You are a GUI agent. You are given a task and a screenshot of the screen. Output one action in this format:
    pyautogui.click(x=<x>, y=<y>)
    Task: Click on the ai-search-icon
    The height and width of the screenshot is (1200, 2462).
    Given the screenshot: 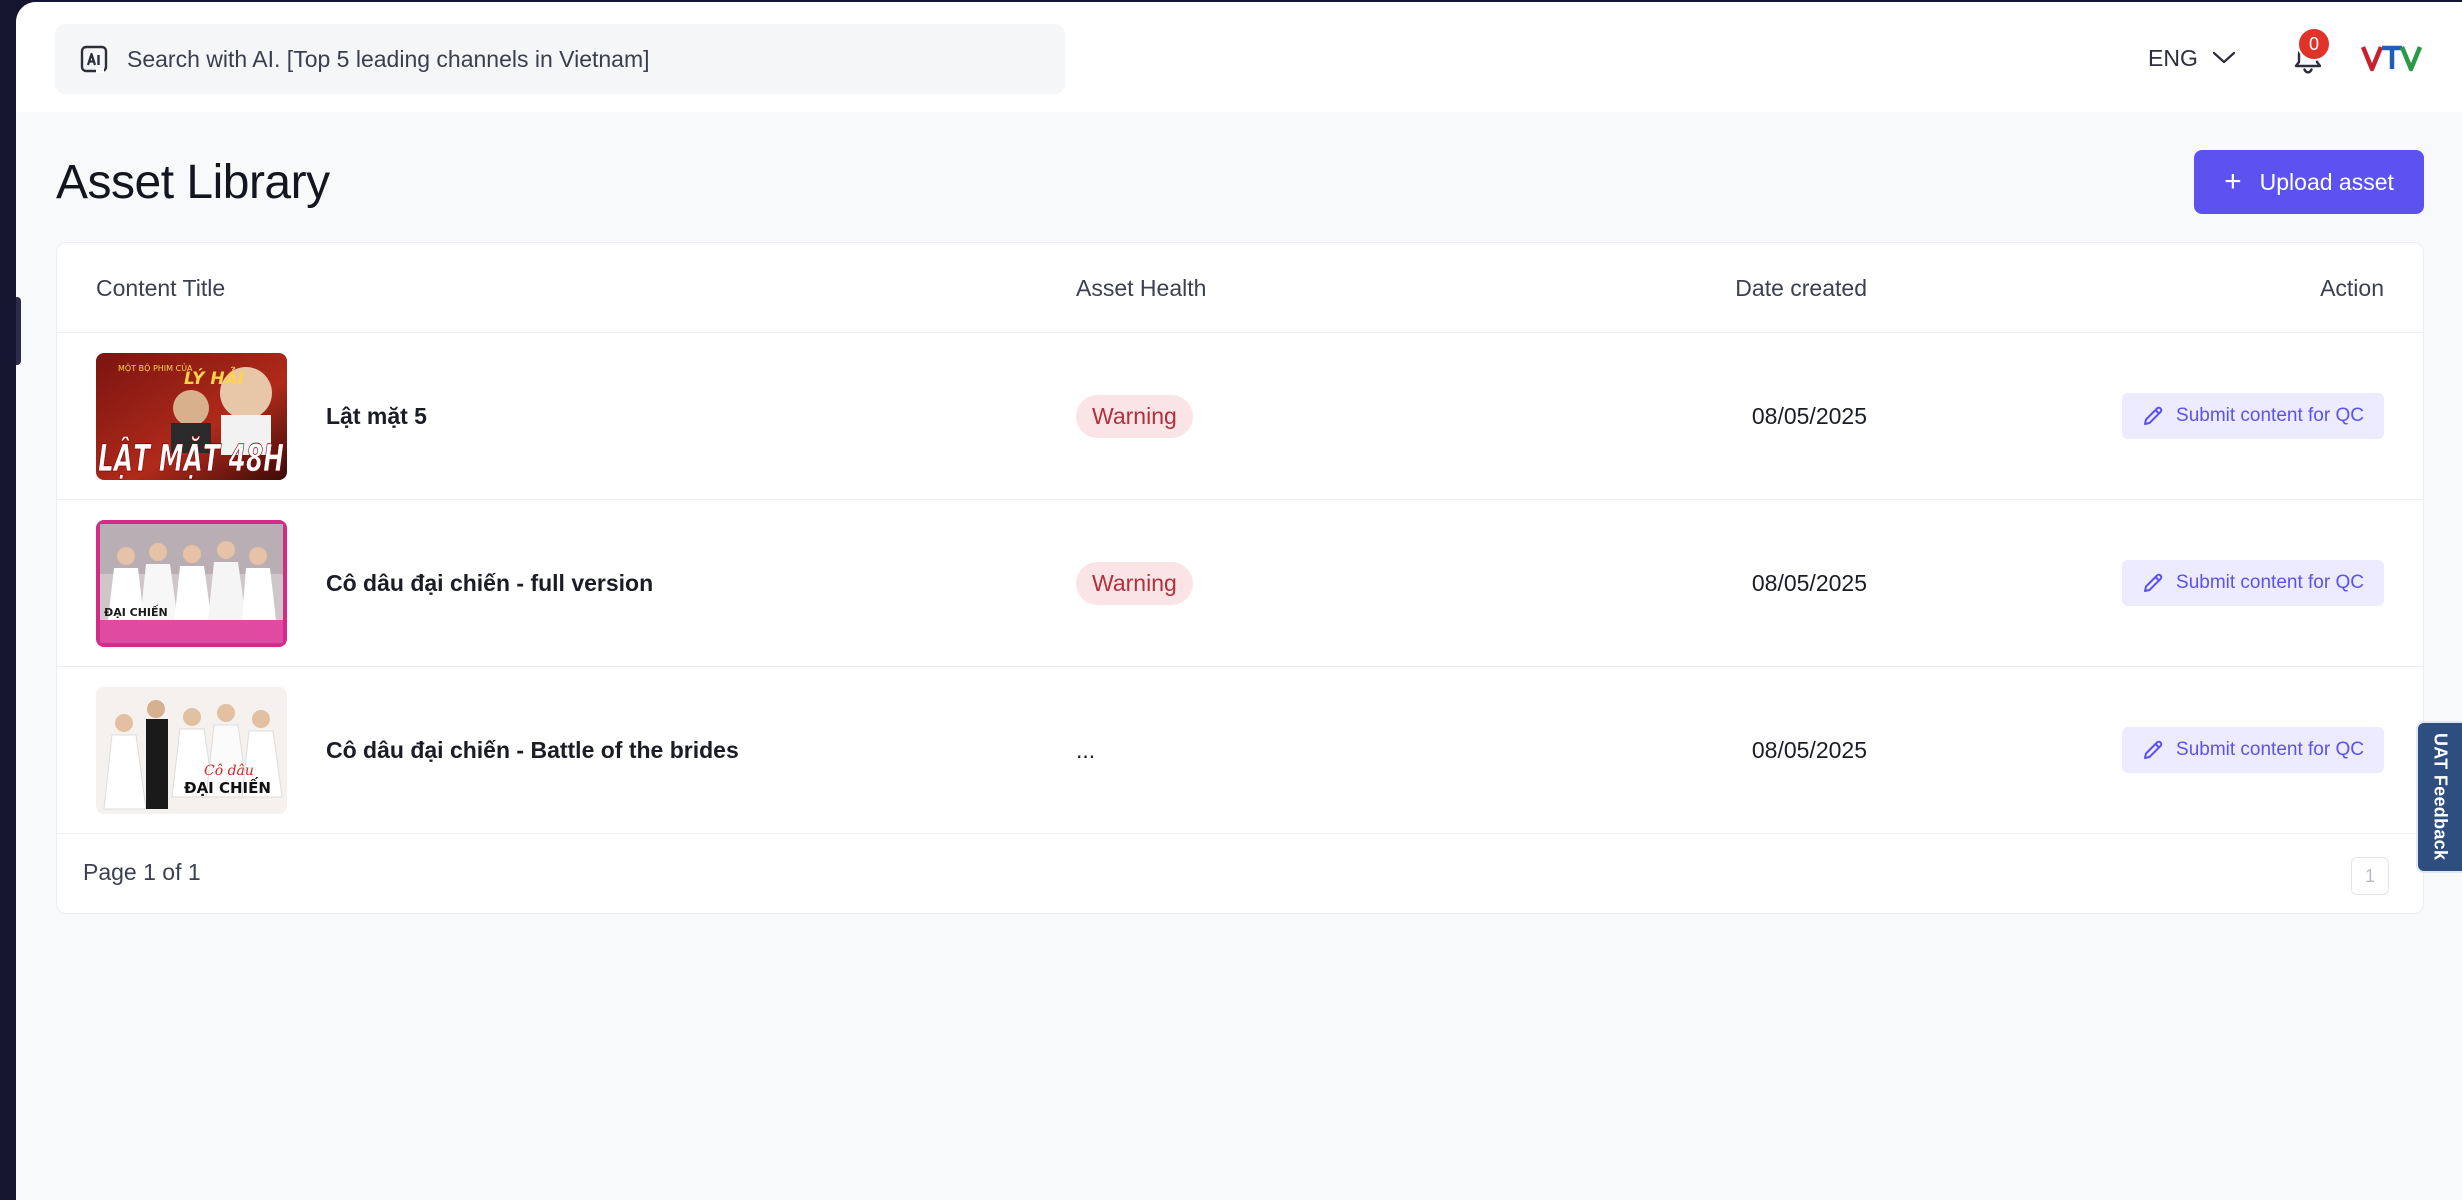 What is the action you would take?
    pyautogui.click(x=94, y=59)
    